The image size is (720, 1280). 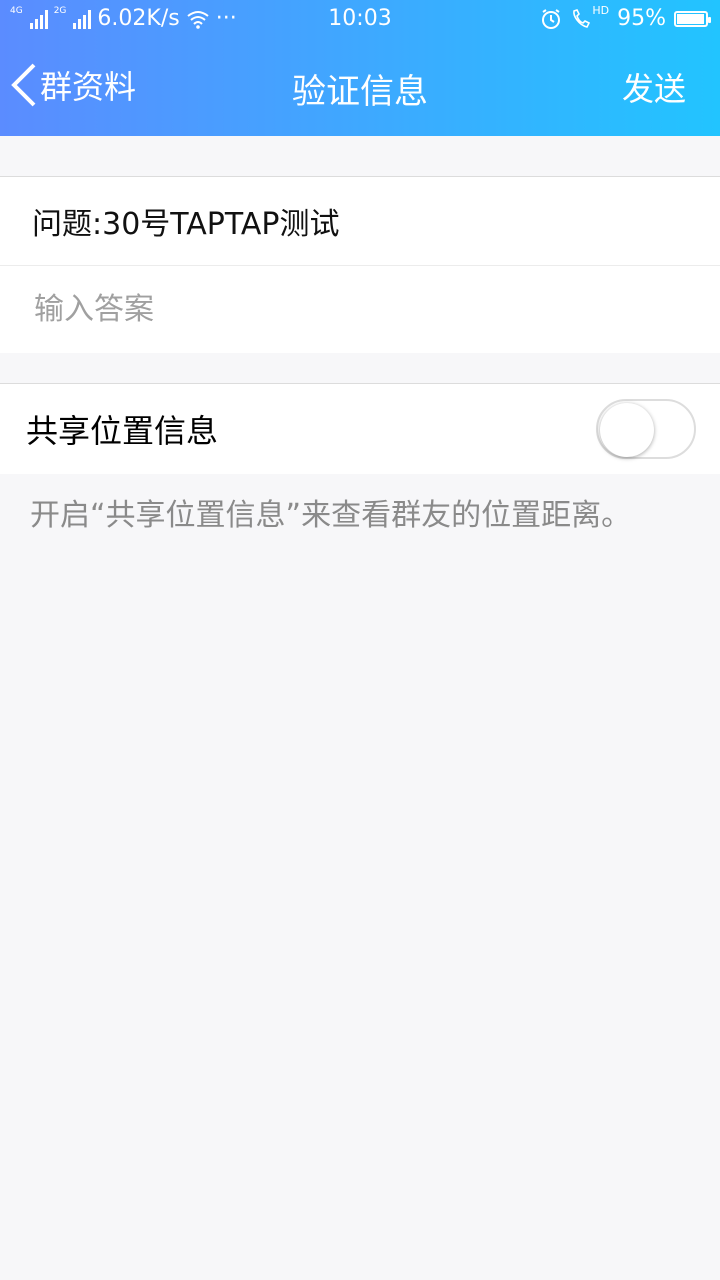 What do you see at coordinates (627, 430) in the screenshot?
I see `toggle-knob` at bounding box center [627, 430].